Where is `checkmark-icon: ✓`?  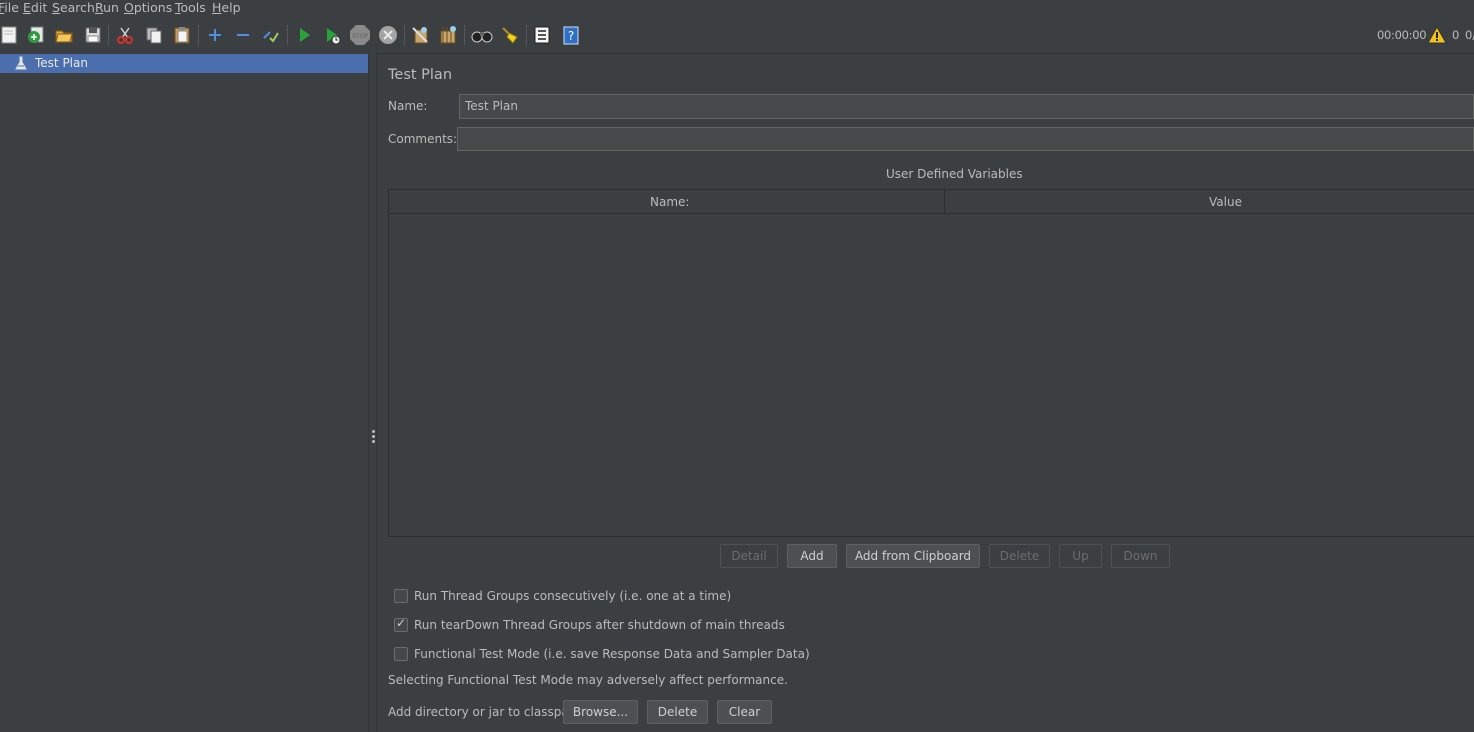
checkmark-icon: ✓ is located at coordinates (401, 623).